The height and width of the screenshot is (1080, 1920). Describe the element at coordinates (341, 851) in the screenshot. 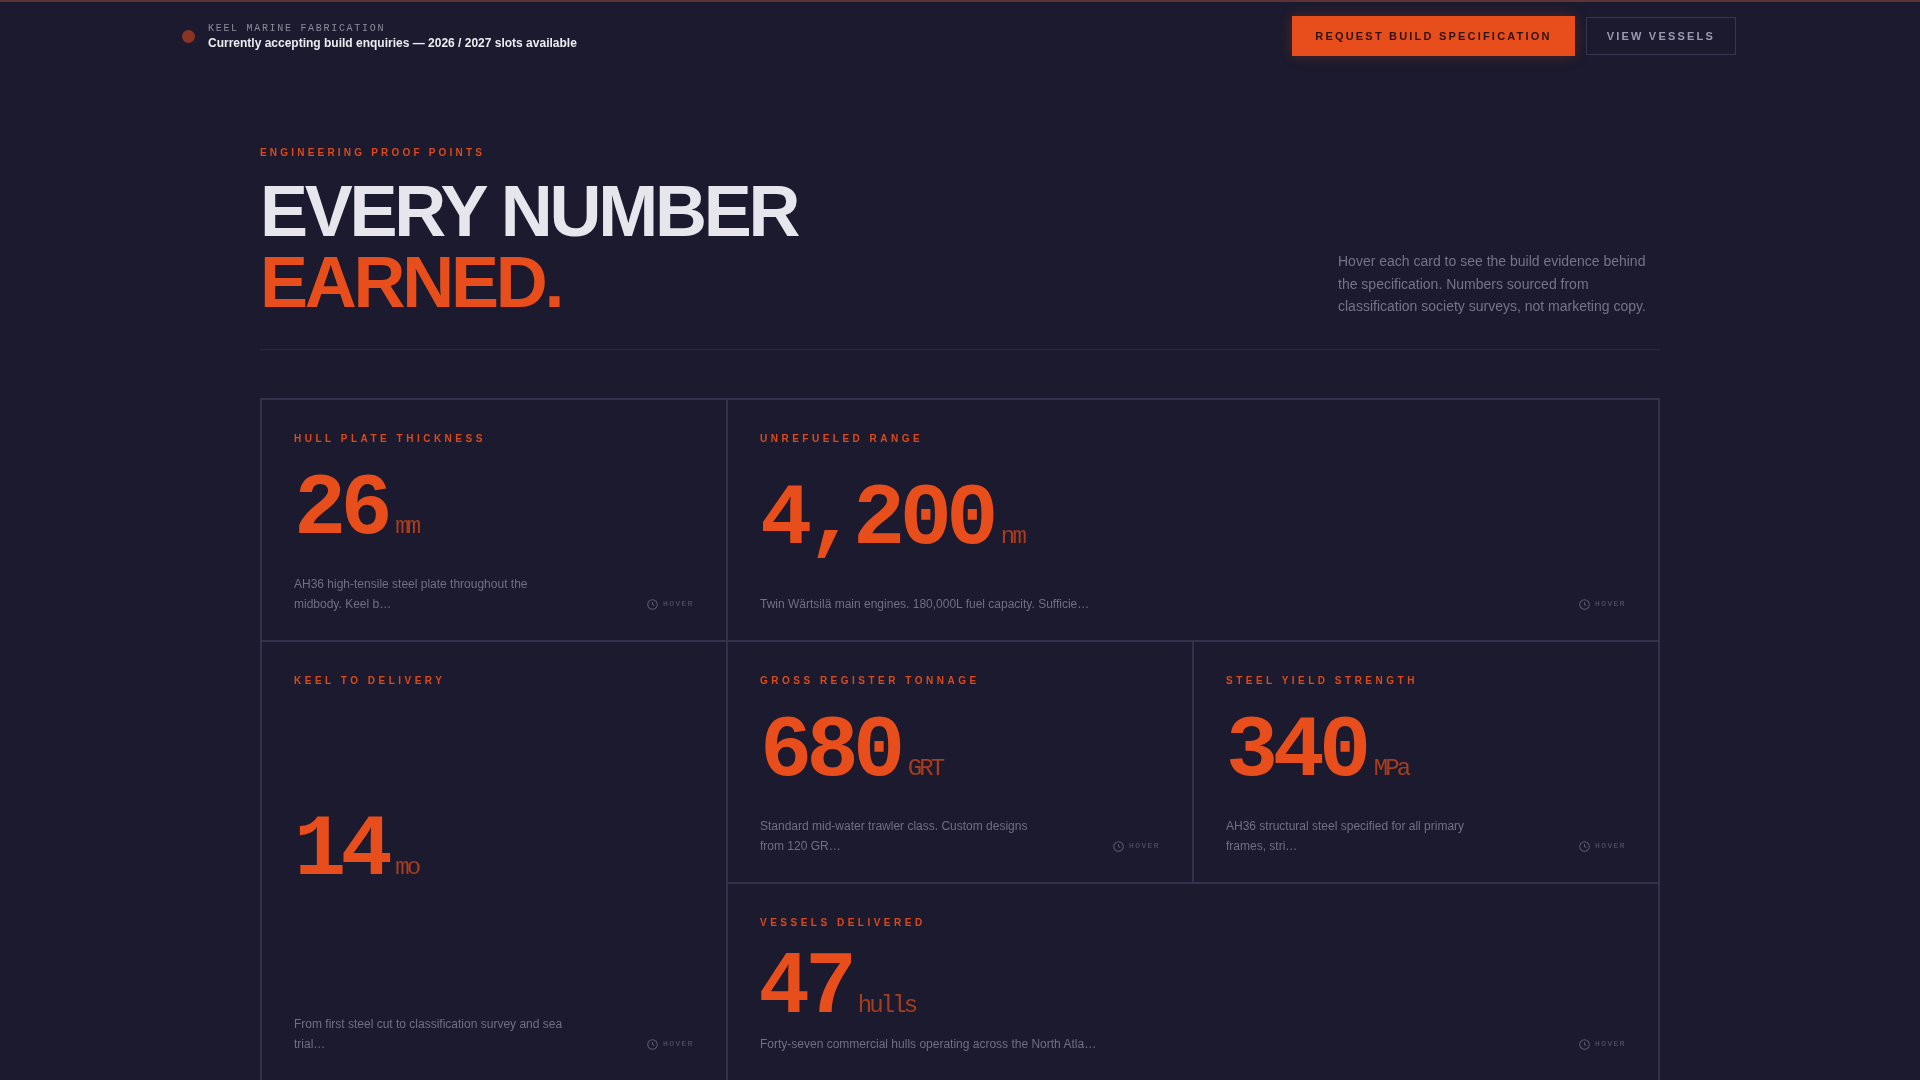

I see `metric-value: 14` at that location.